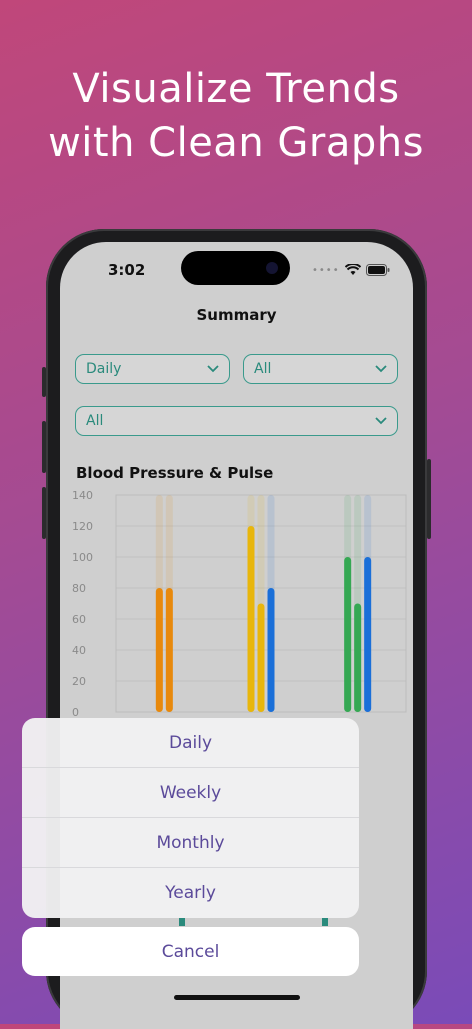  I want to click on volume-down-button, so click(44, 513).